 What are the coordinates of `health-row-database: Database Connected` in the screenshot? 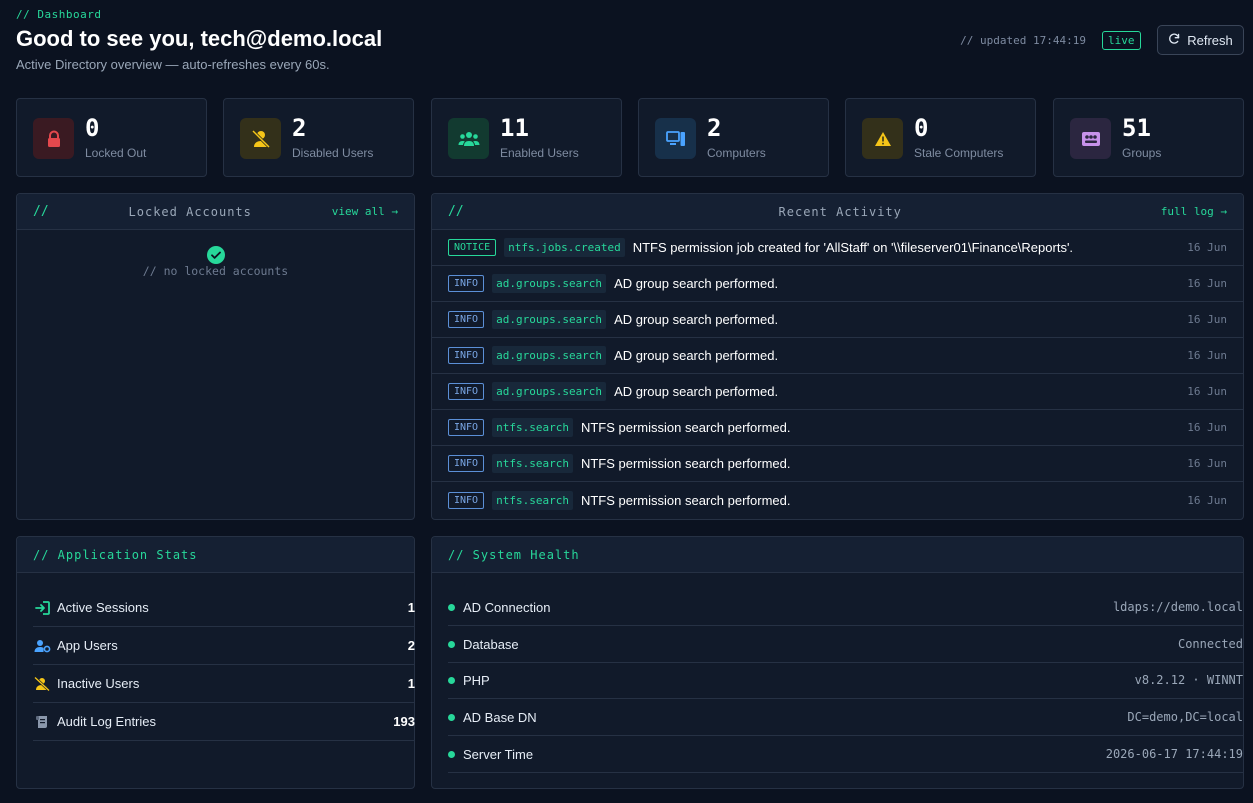 It's located at (845, 644).